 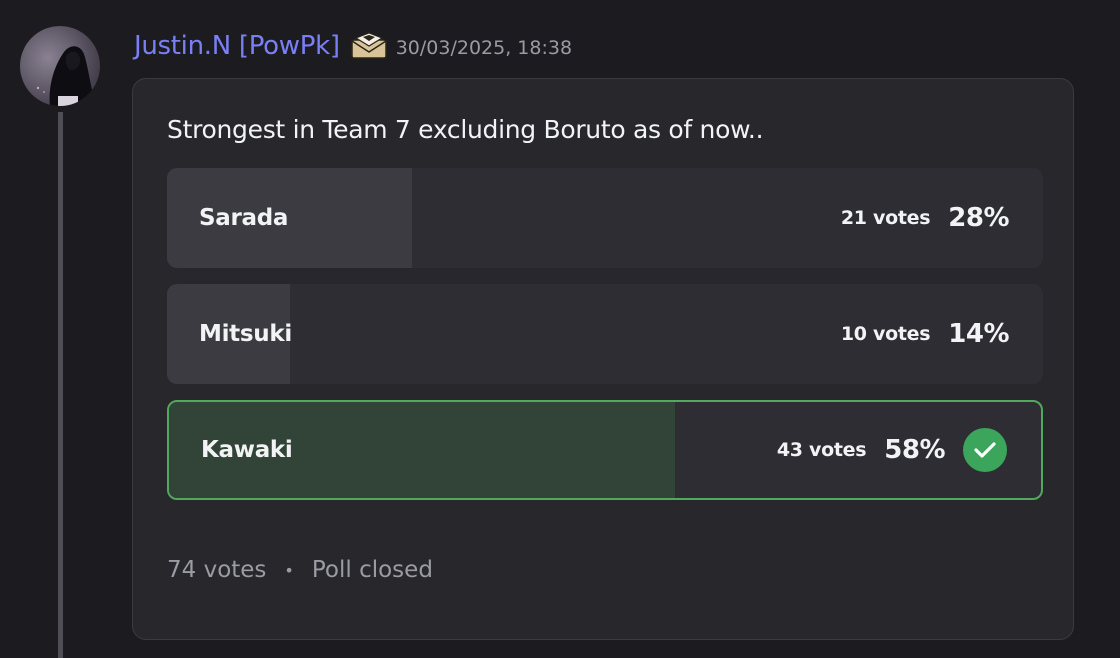 I want to click on poll-answer-kawaki: Kawaki 43 votes 58%, so click(x=605, y=450).